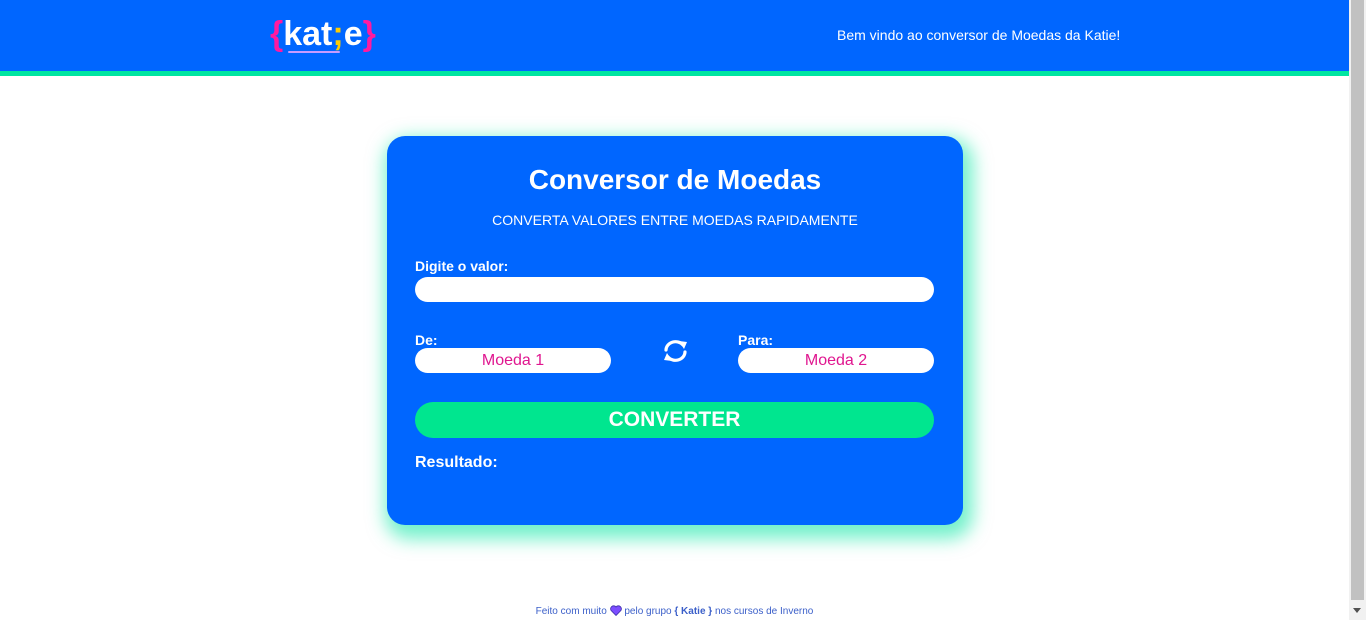 The height and width of the screenshot is (620, 1366). What do you see at coordinates (693, 611) in the screenshot?
I see `footer-brand: { Katie }` at bounding box center [693, 611].